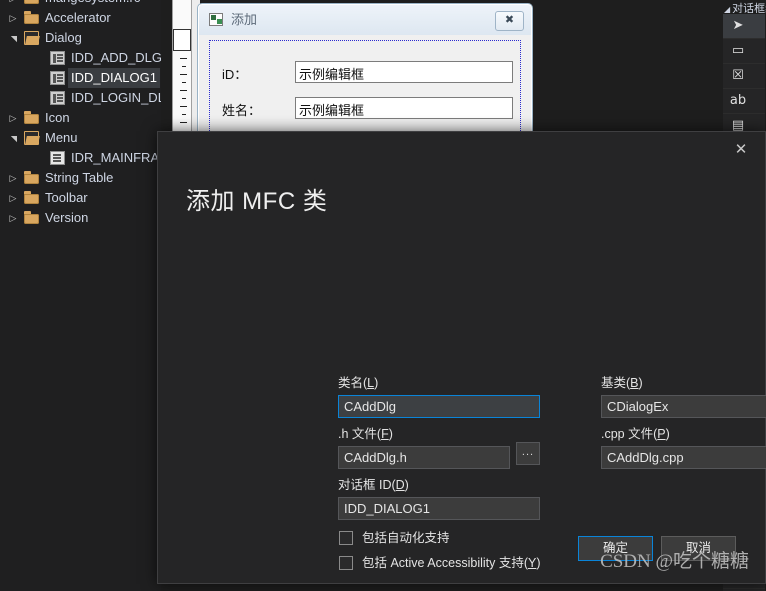 Image resolution: width=766 pixels, height=591 pixels. I want to click on toolbox-header: ◢对话框编辑器, so click(745, 6).